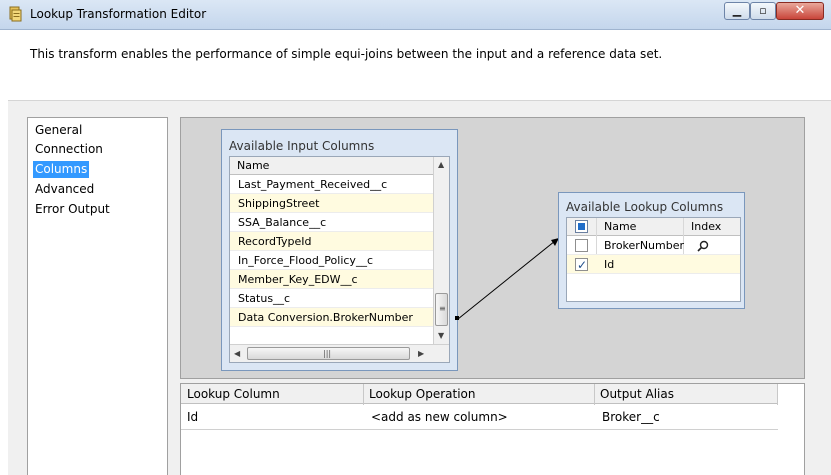 The width and height of the screenshot is (831, 475). Describe the element at coordinates (631, 417) in the screenshot. I see `cell-output-alias: Broker__c` at that location.